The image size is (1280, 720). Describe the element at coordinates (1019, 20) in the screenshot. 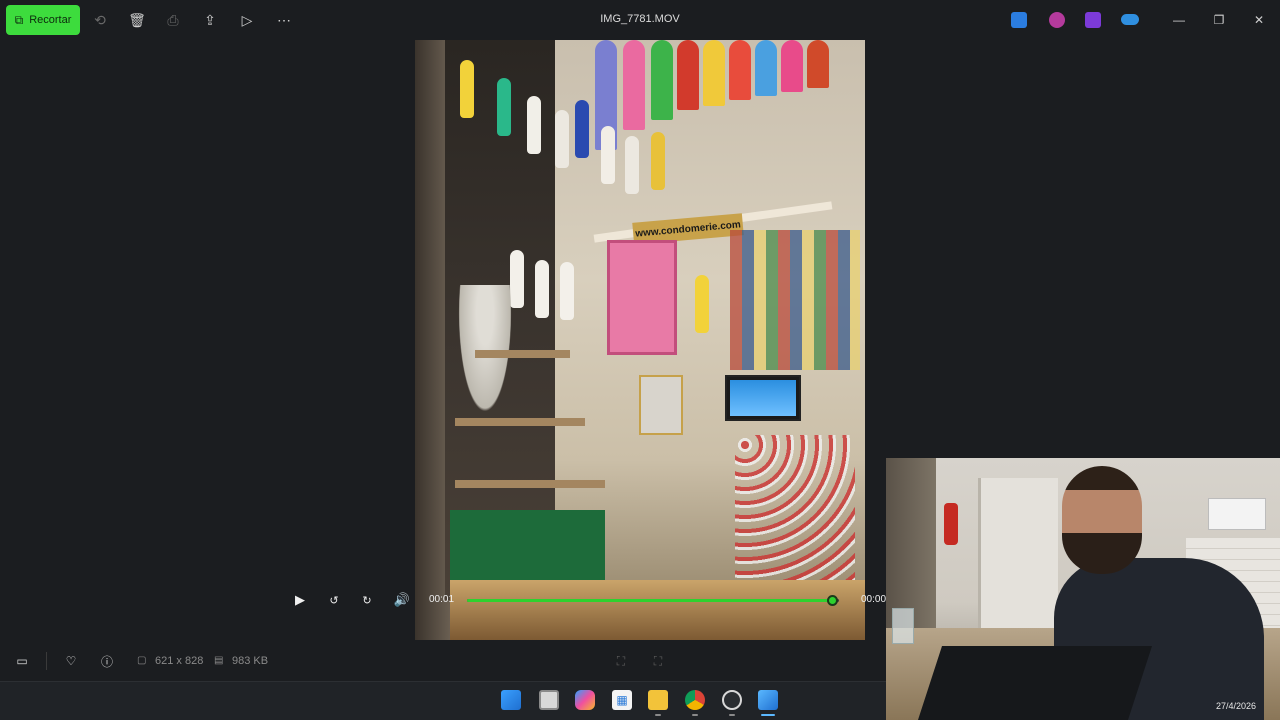

I see `photos-app-icon` at that location.